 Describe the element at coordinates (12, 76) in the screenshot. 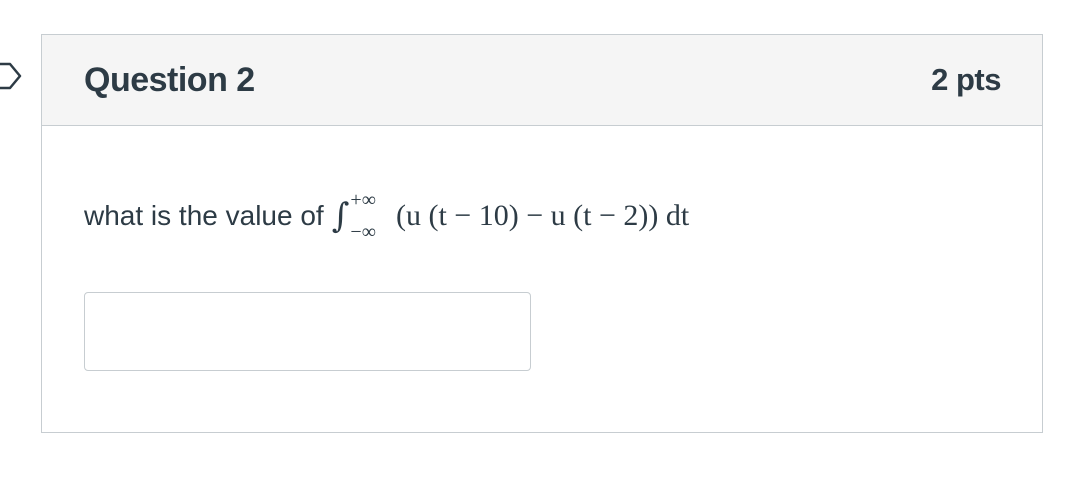

I see `flag-question-icon` at that location.